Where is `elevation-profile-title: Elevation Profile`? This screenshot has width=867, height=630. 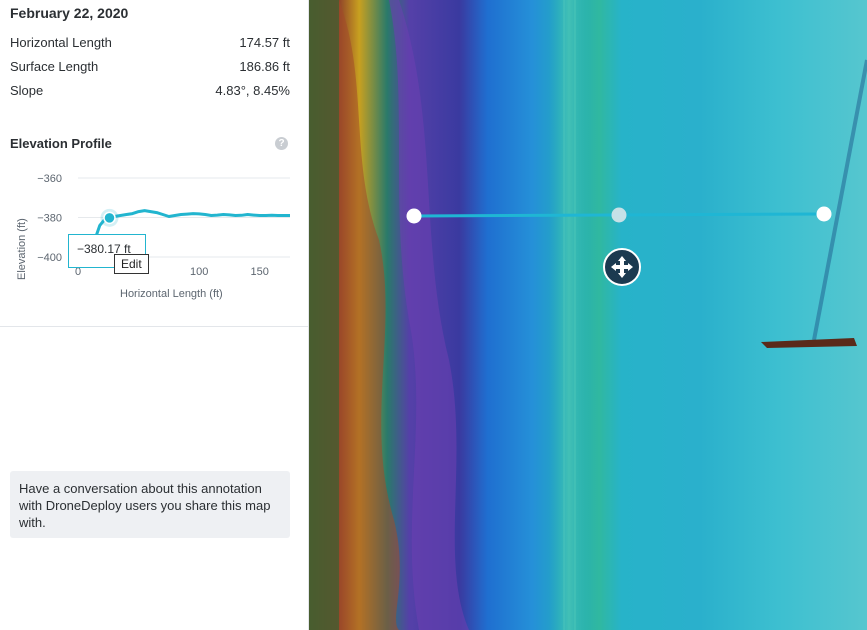 elevation-profile-title: Elevation Profile is located at coordinates (61, 143).